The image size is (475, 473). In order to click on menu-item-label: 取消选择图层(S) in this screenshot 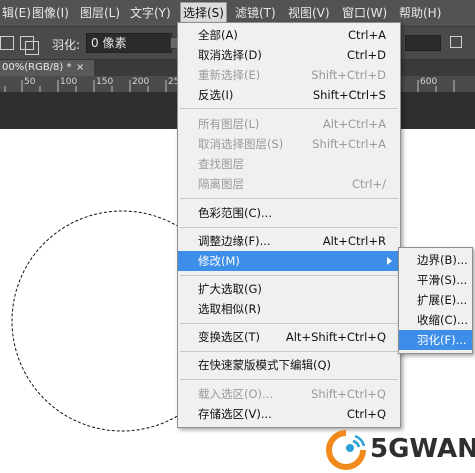, I will do `click(241, 144)`.